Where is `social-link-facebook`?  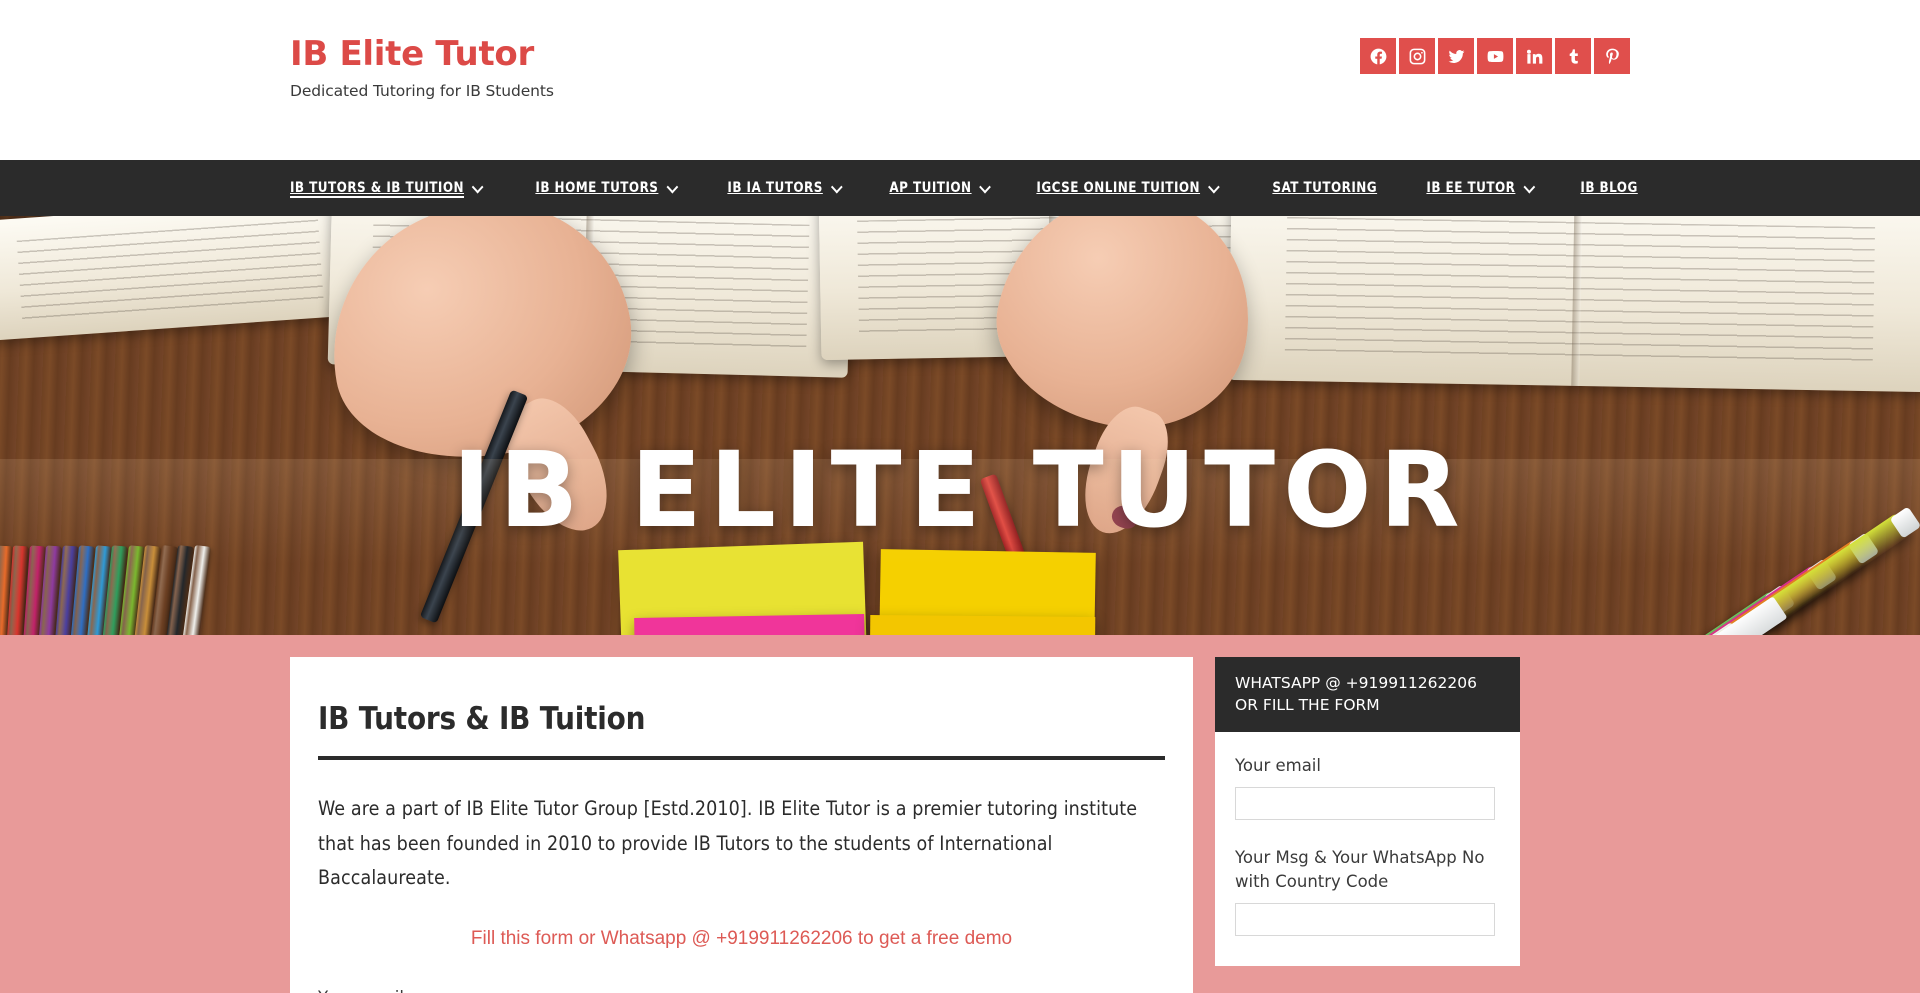 social-link-facebook is located at coordinates (1378, 56).